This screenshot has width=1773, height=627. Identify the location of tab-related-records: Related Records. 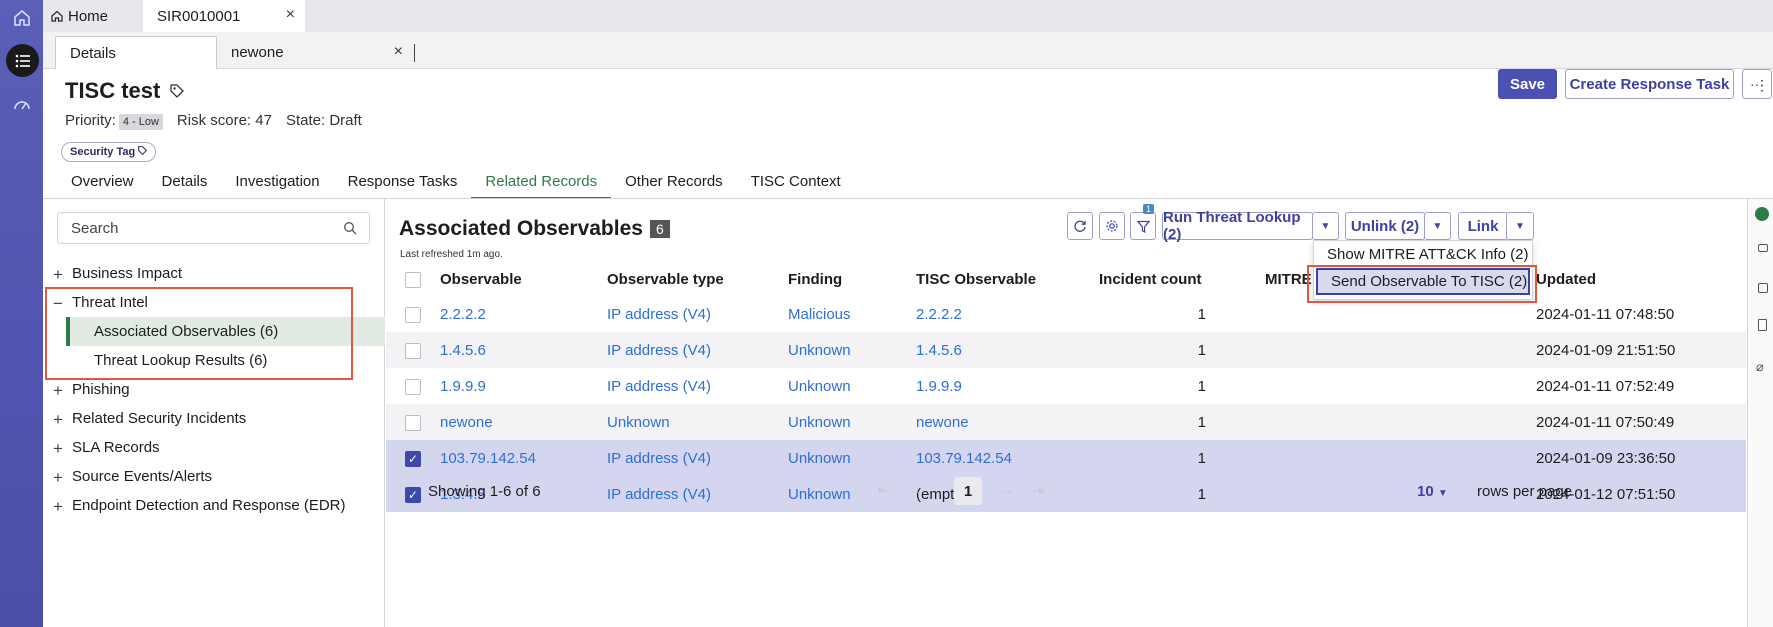
(541, 186).